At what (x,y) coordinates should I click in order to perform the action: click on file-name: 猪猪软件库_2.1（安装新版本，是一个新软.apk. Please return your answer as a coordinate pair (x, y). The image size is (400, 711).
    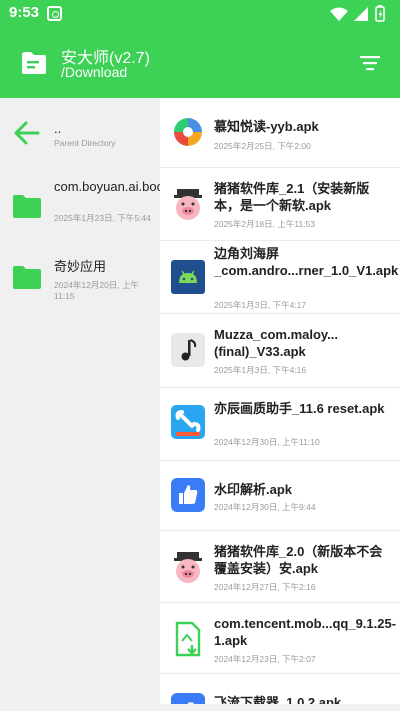
    Looking at the image, I should click on (292, 197).